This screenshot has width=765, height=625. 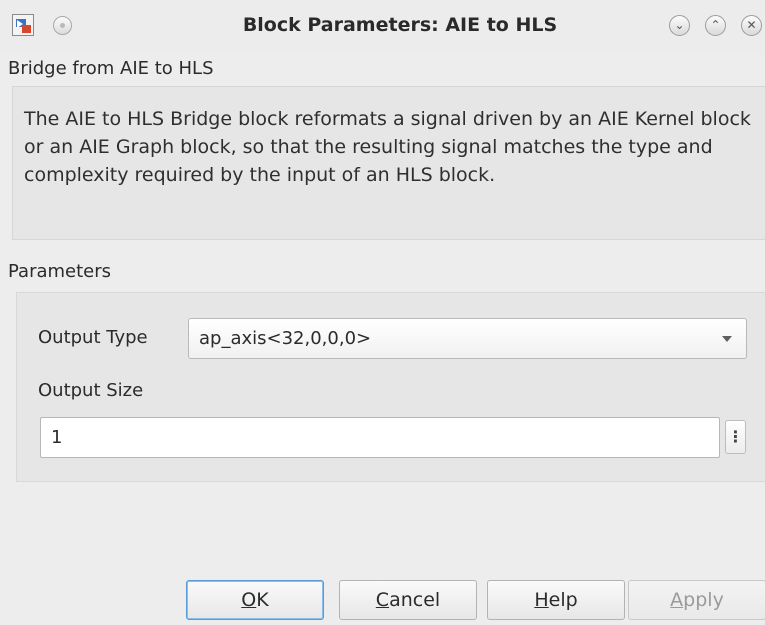 I want to click on apply-button: Apply, so click(x=696, y=600).